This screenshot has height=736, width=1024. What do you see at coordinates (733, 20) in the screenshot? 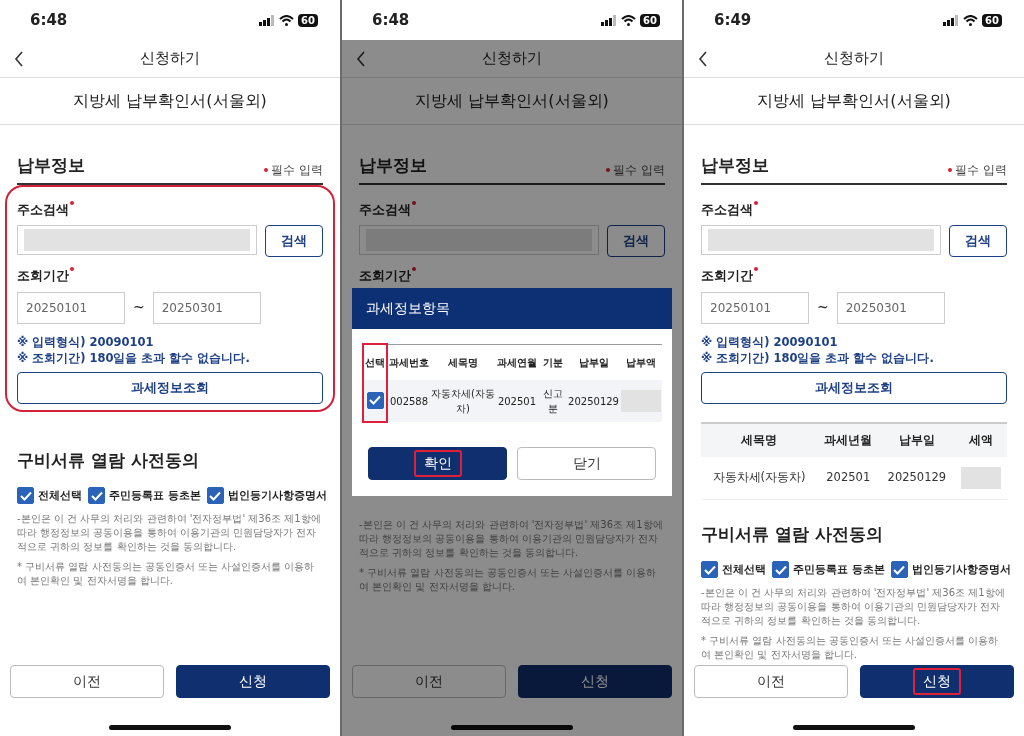
I see `status-time: 6:49` at bounding box center [733, 20].